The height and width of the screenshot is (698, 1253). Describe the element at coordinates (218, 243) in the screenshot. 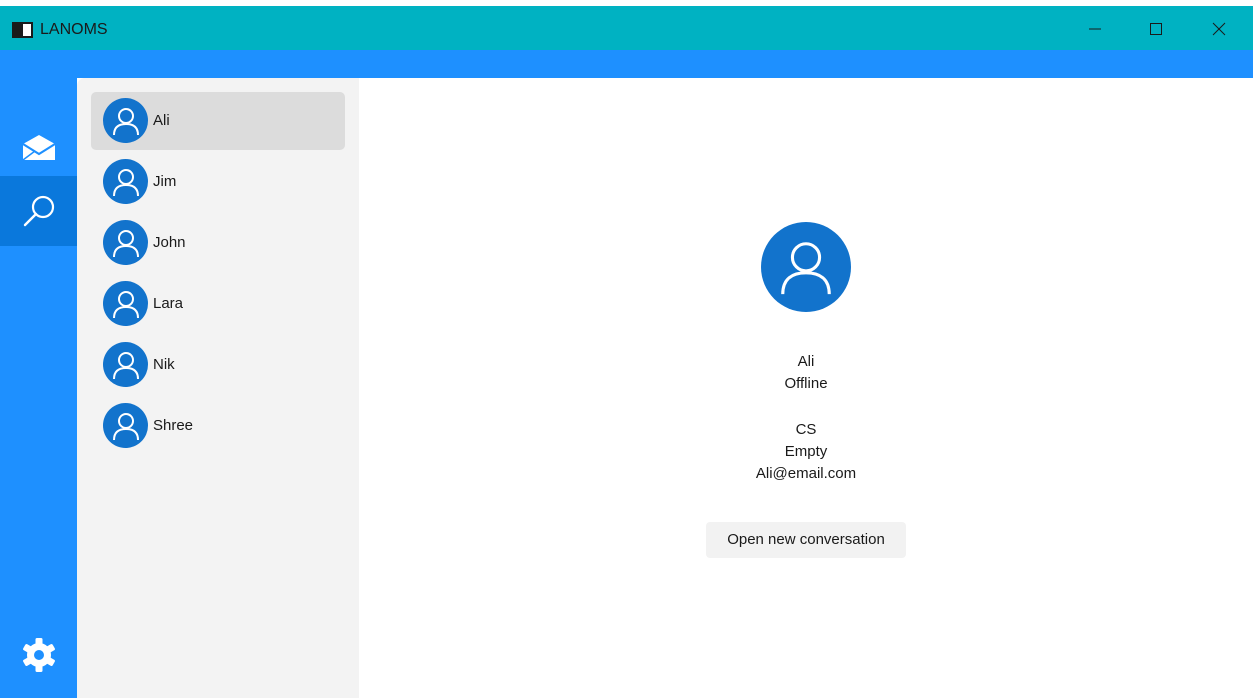

I see `contact-item-john: John` at that location.